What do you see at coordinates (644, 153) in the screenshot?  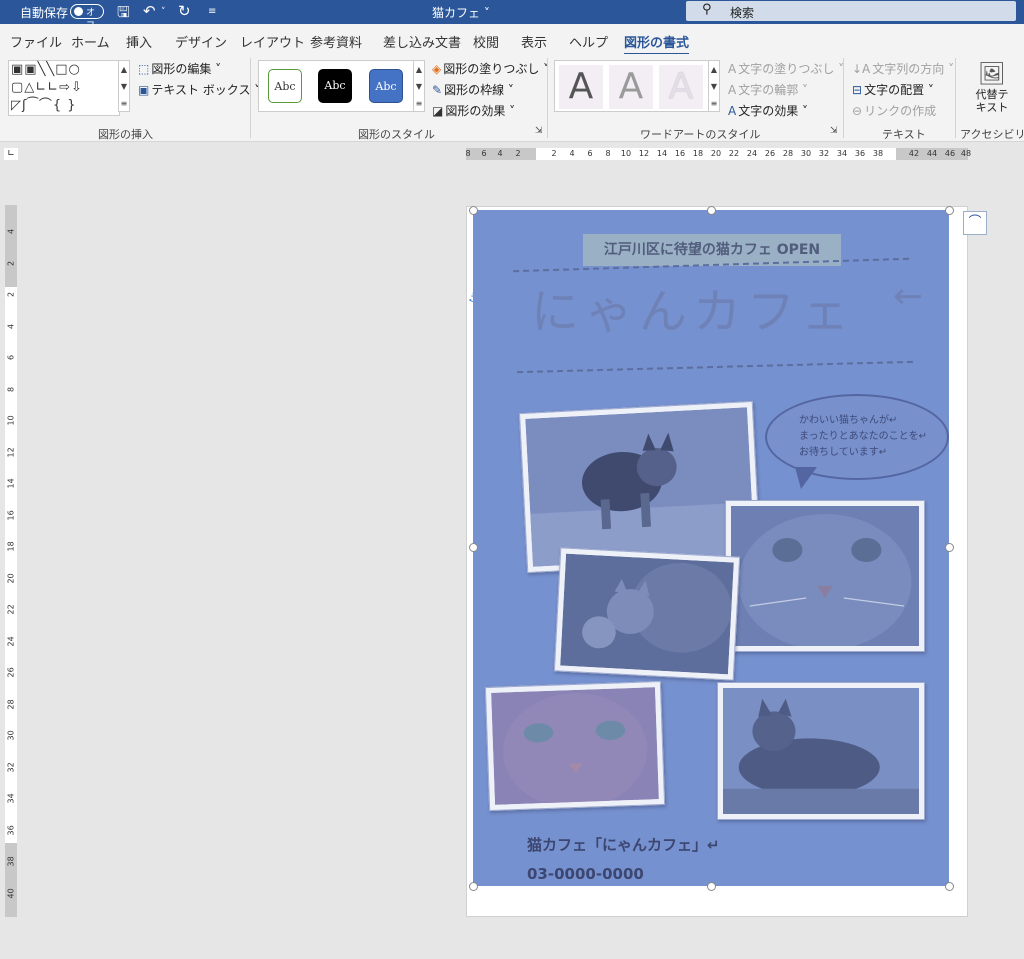 I see `ruler-tick-label: 12` at bounding box center [644, 153].